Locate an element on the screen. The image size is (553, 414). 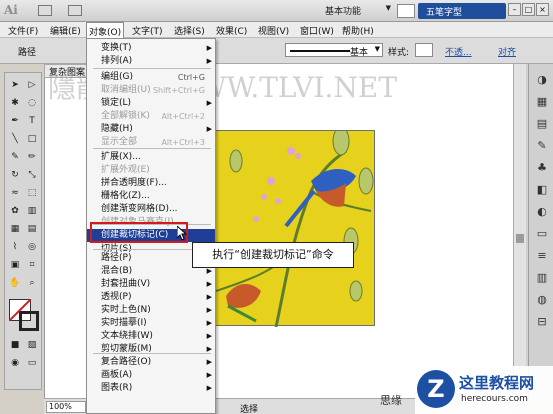
color-panel-icon: ◑ is located at coordinates (542, 80).